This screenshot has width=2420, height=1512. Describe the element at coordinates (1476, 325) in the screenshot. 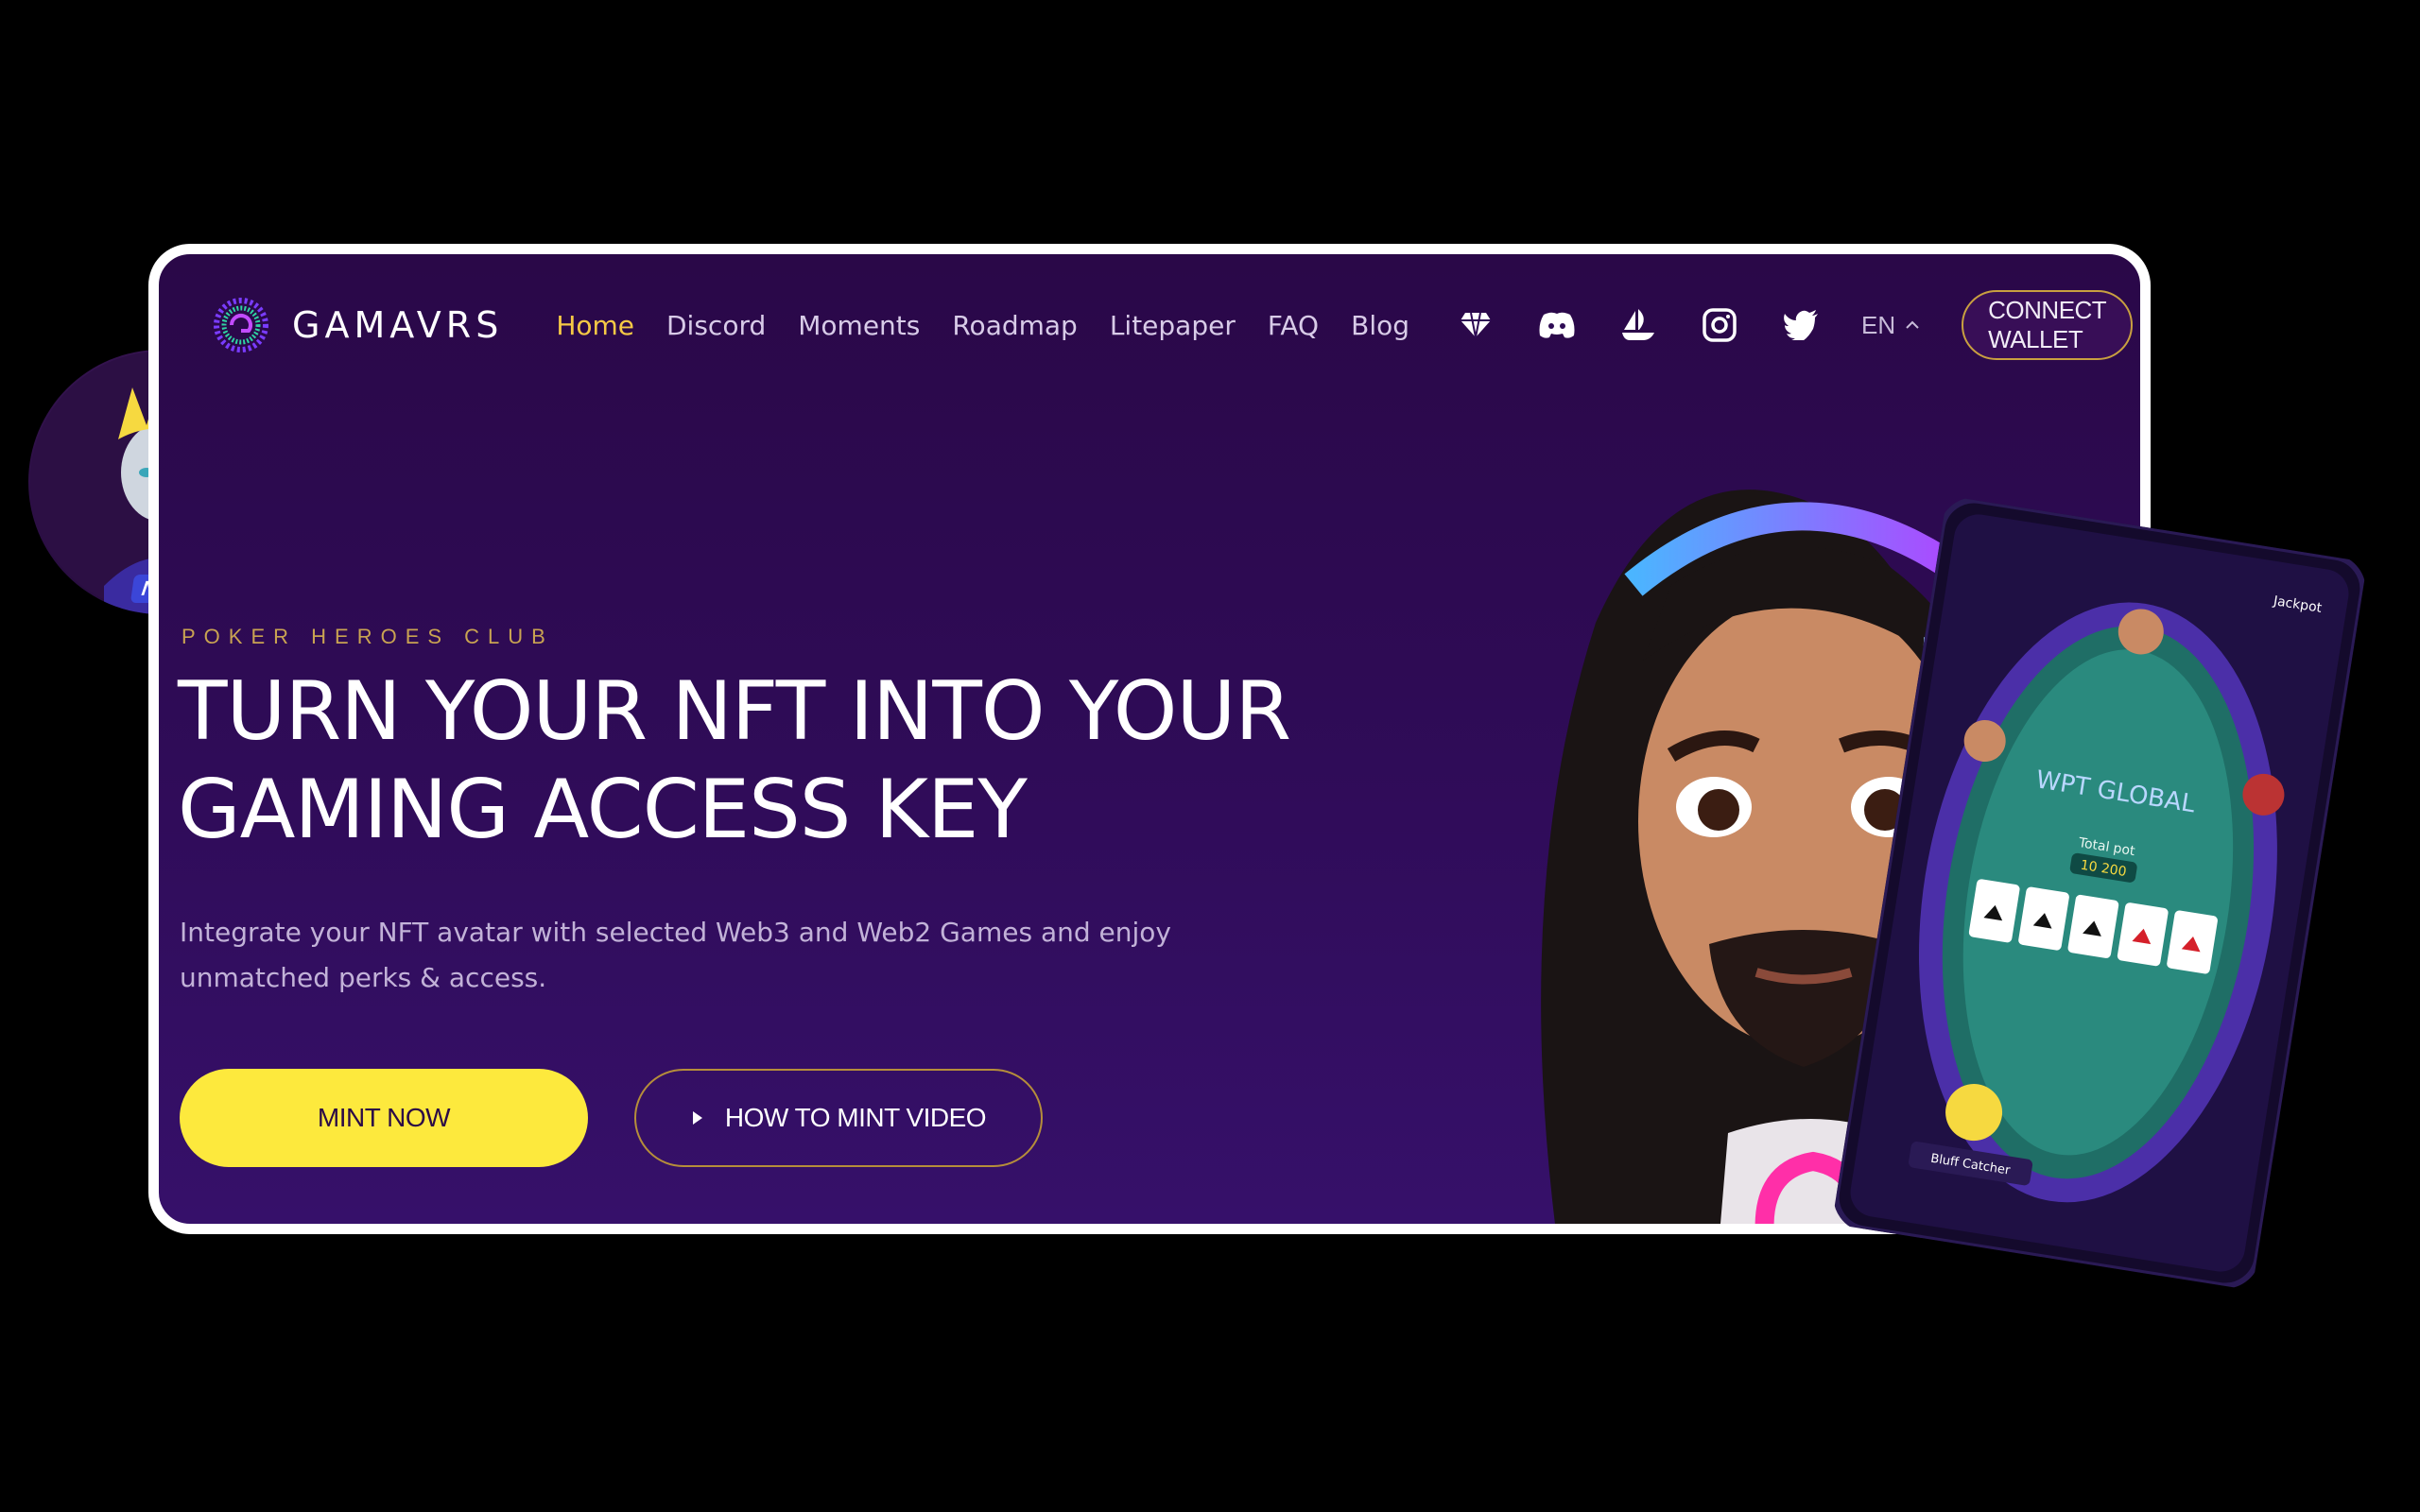

I see `gem-icon` at that location.